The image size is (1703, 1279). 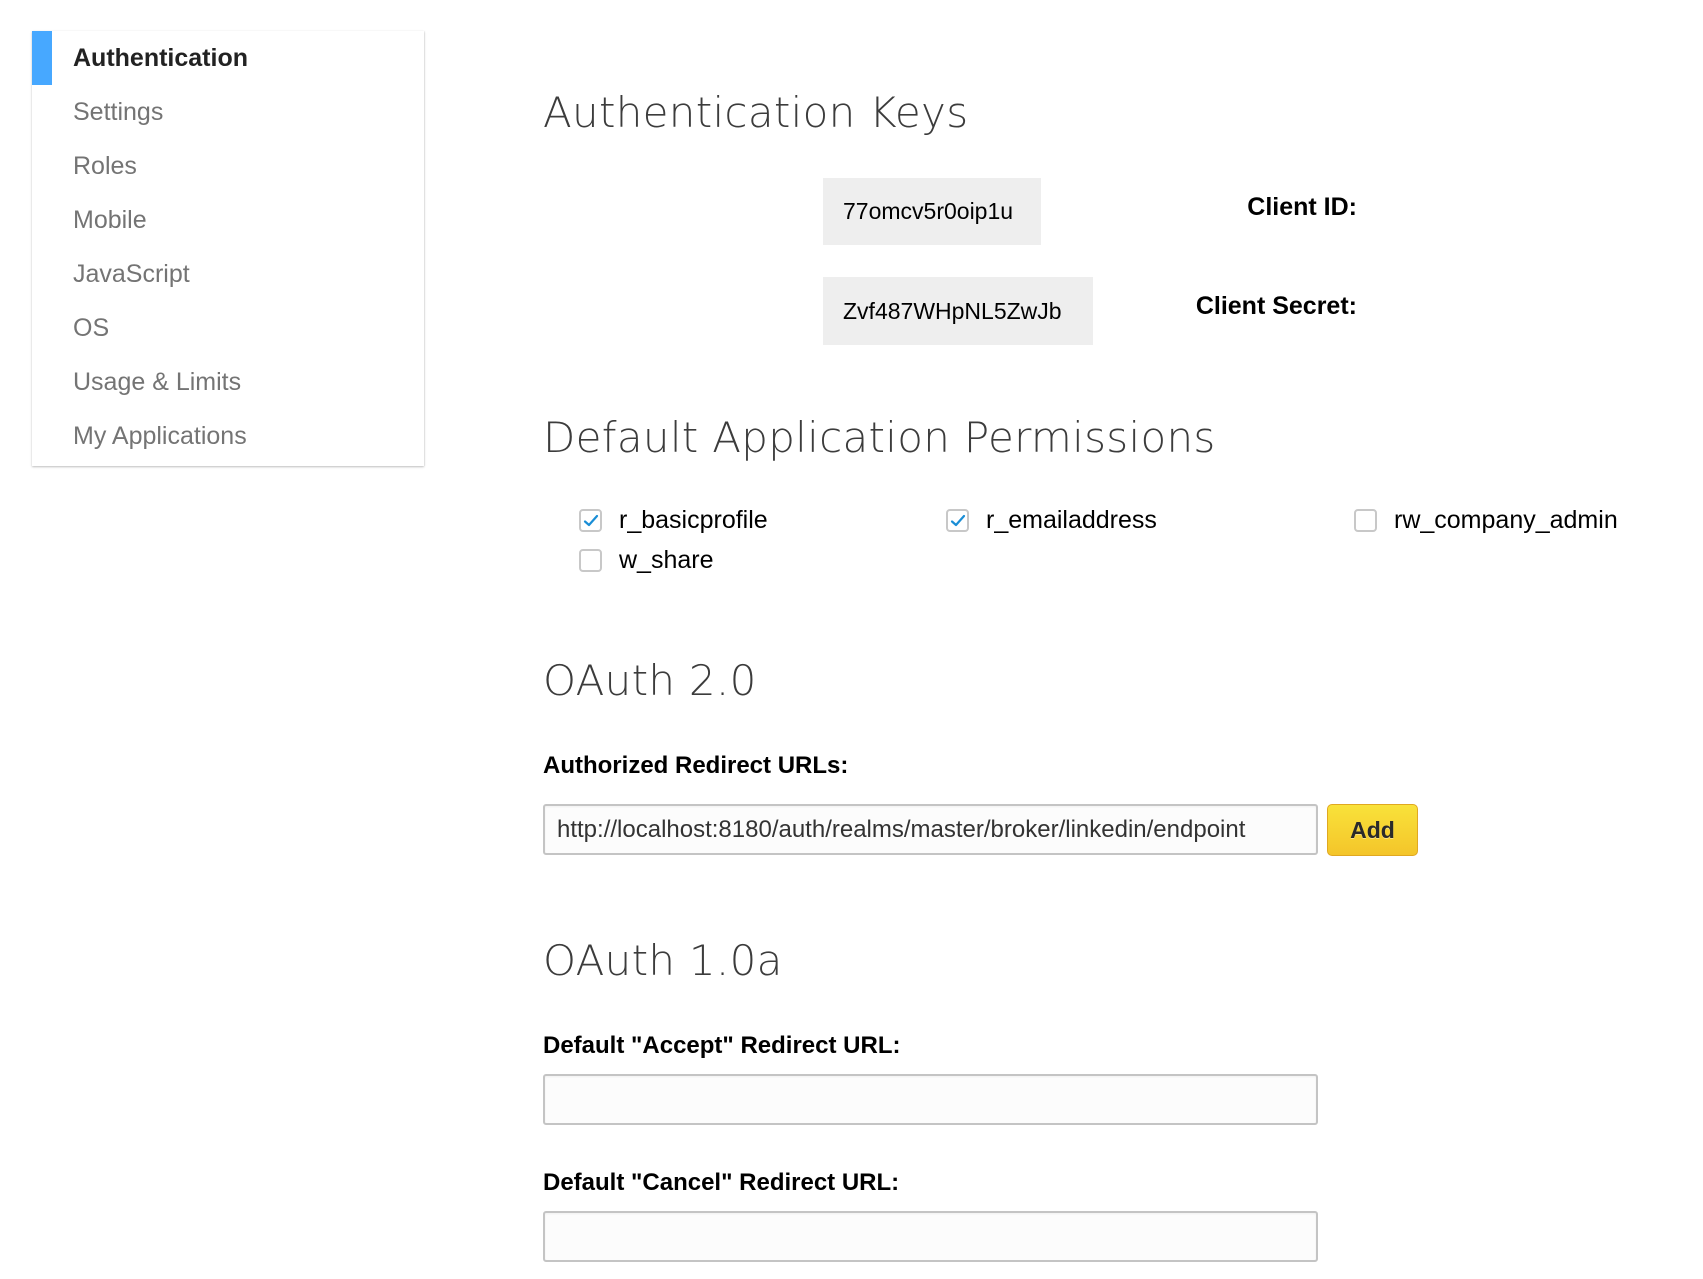 I want to click on permission-r-emailaddress: r_emailaddress, so click(x=1051, y=520).